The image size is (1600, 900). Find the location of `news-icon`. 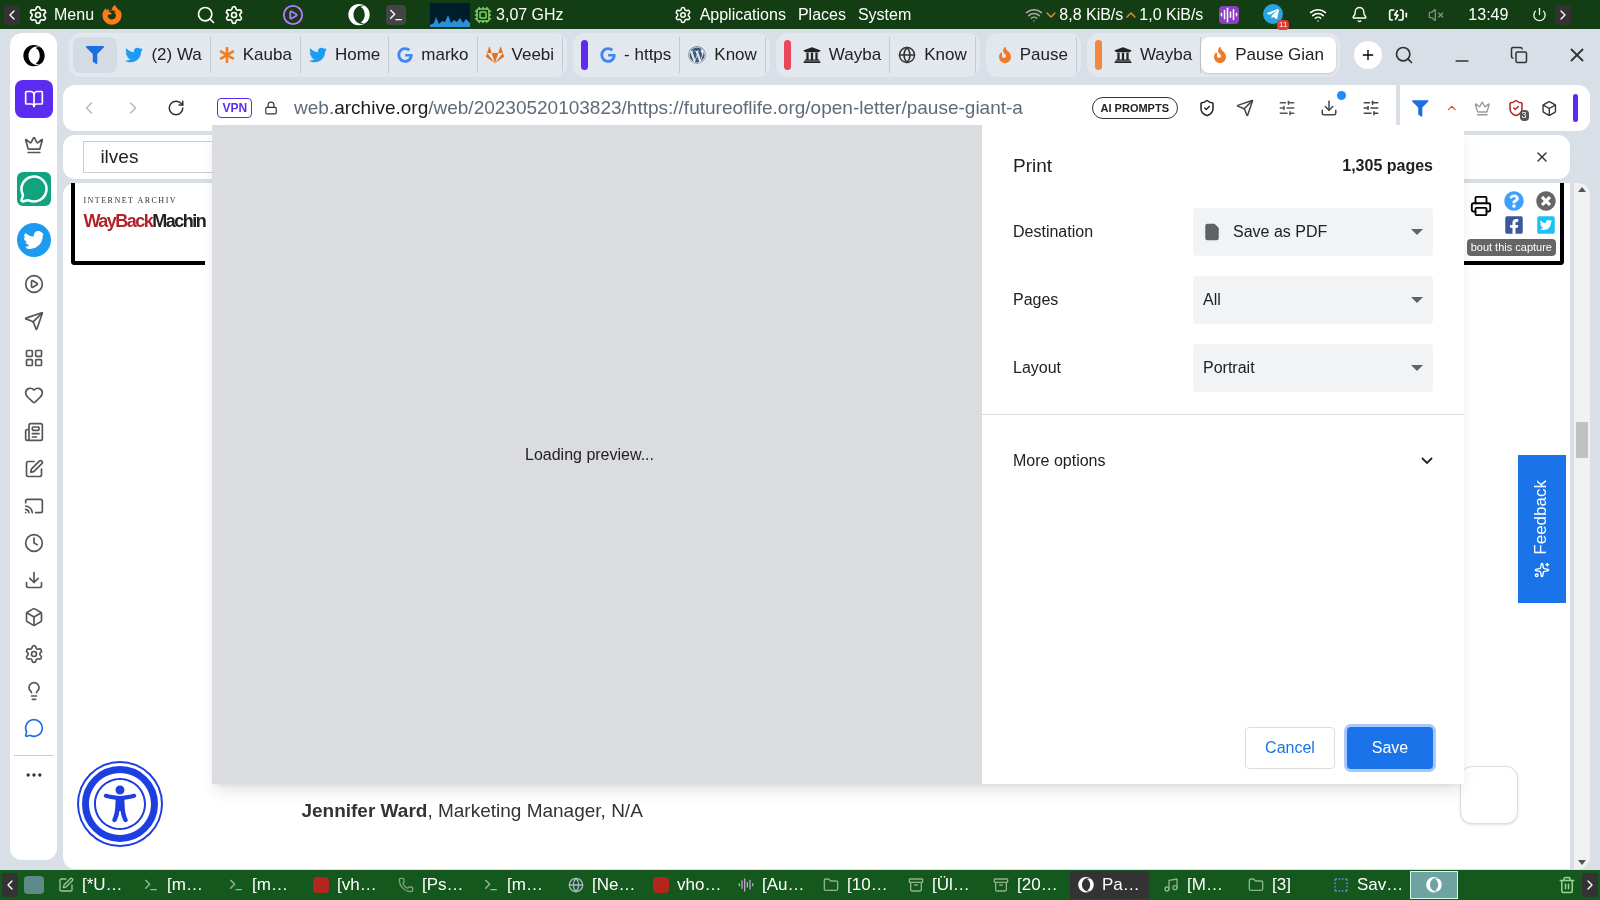

news-icon is located at coordinates (33, 432).